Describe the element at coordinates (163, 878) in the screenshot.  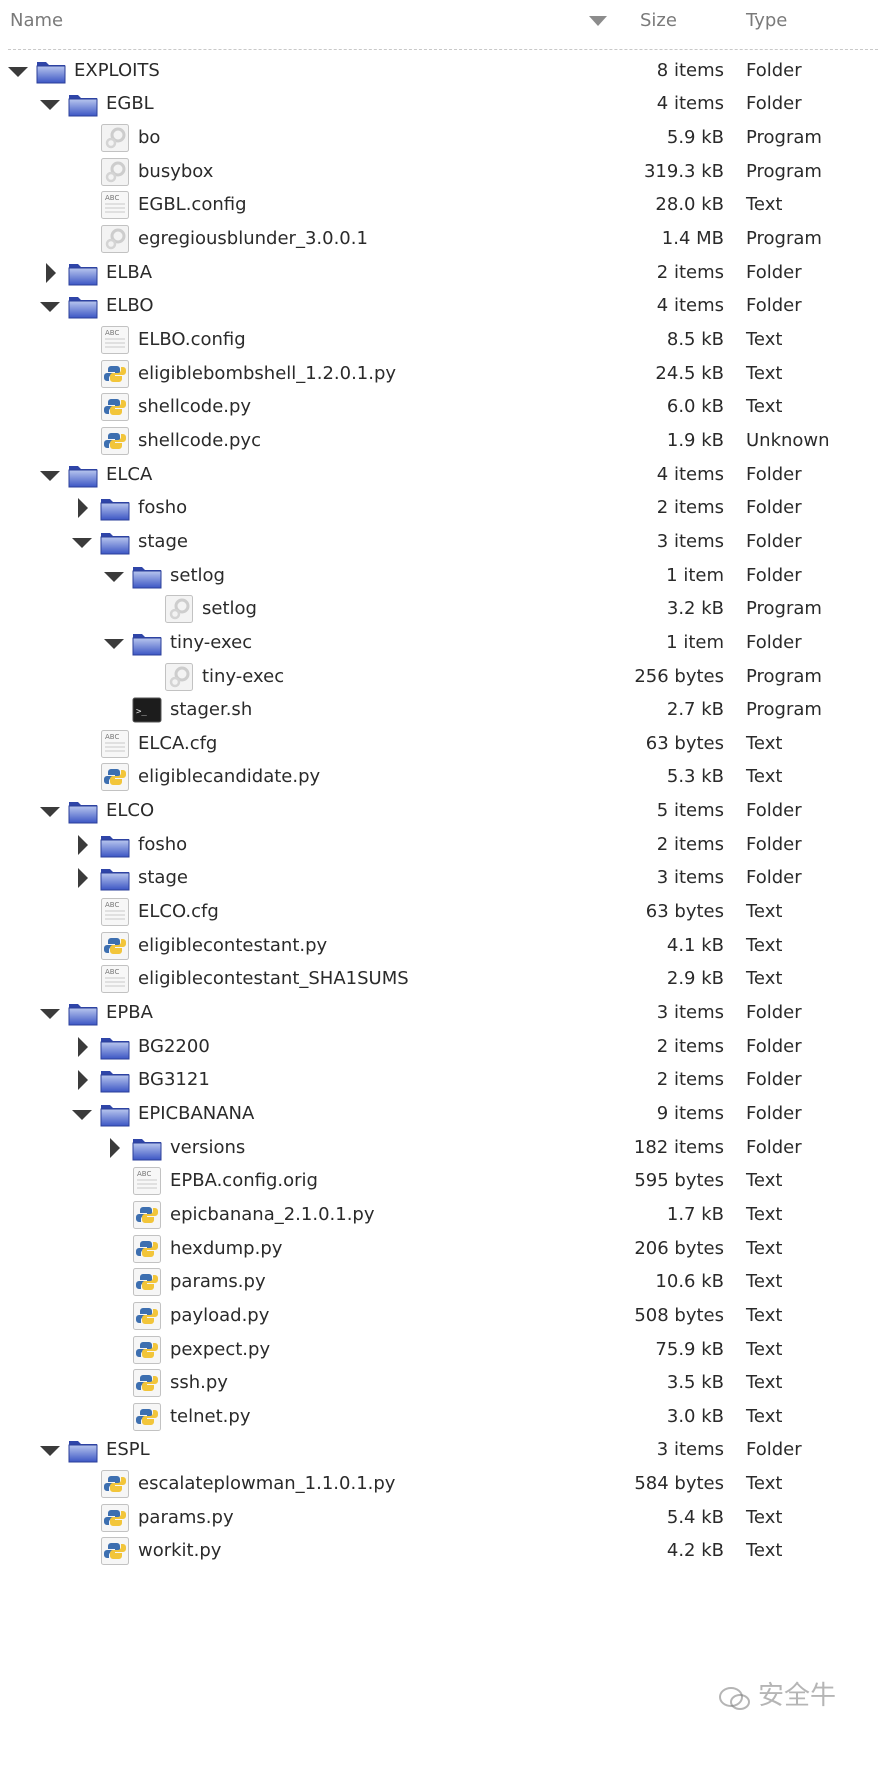
I see `item-name: stage` at that location.